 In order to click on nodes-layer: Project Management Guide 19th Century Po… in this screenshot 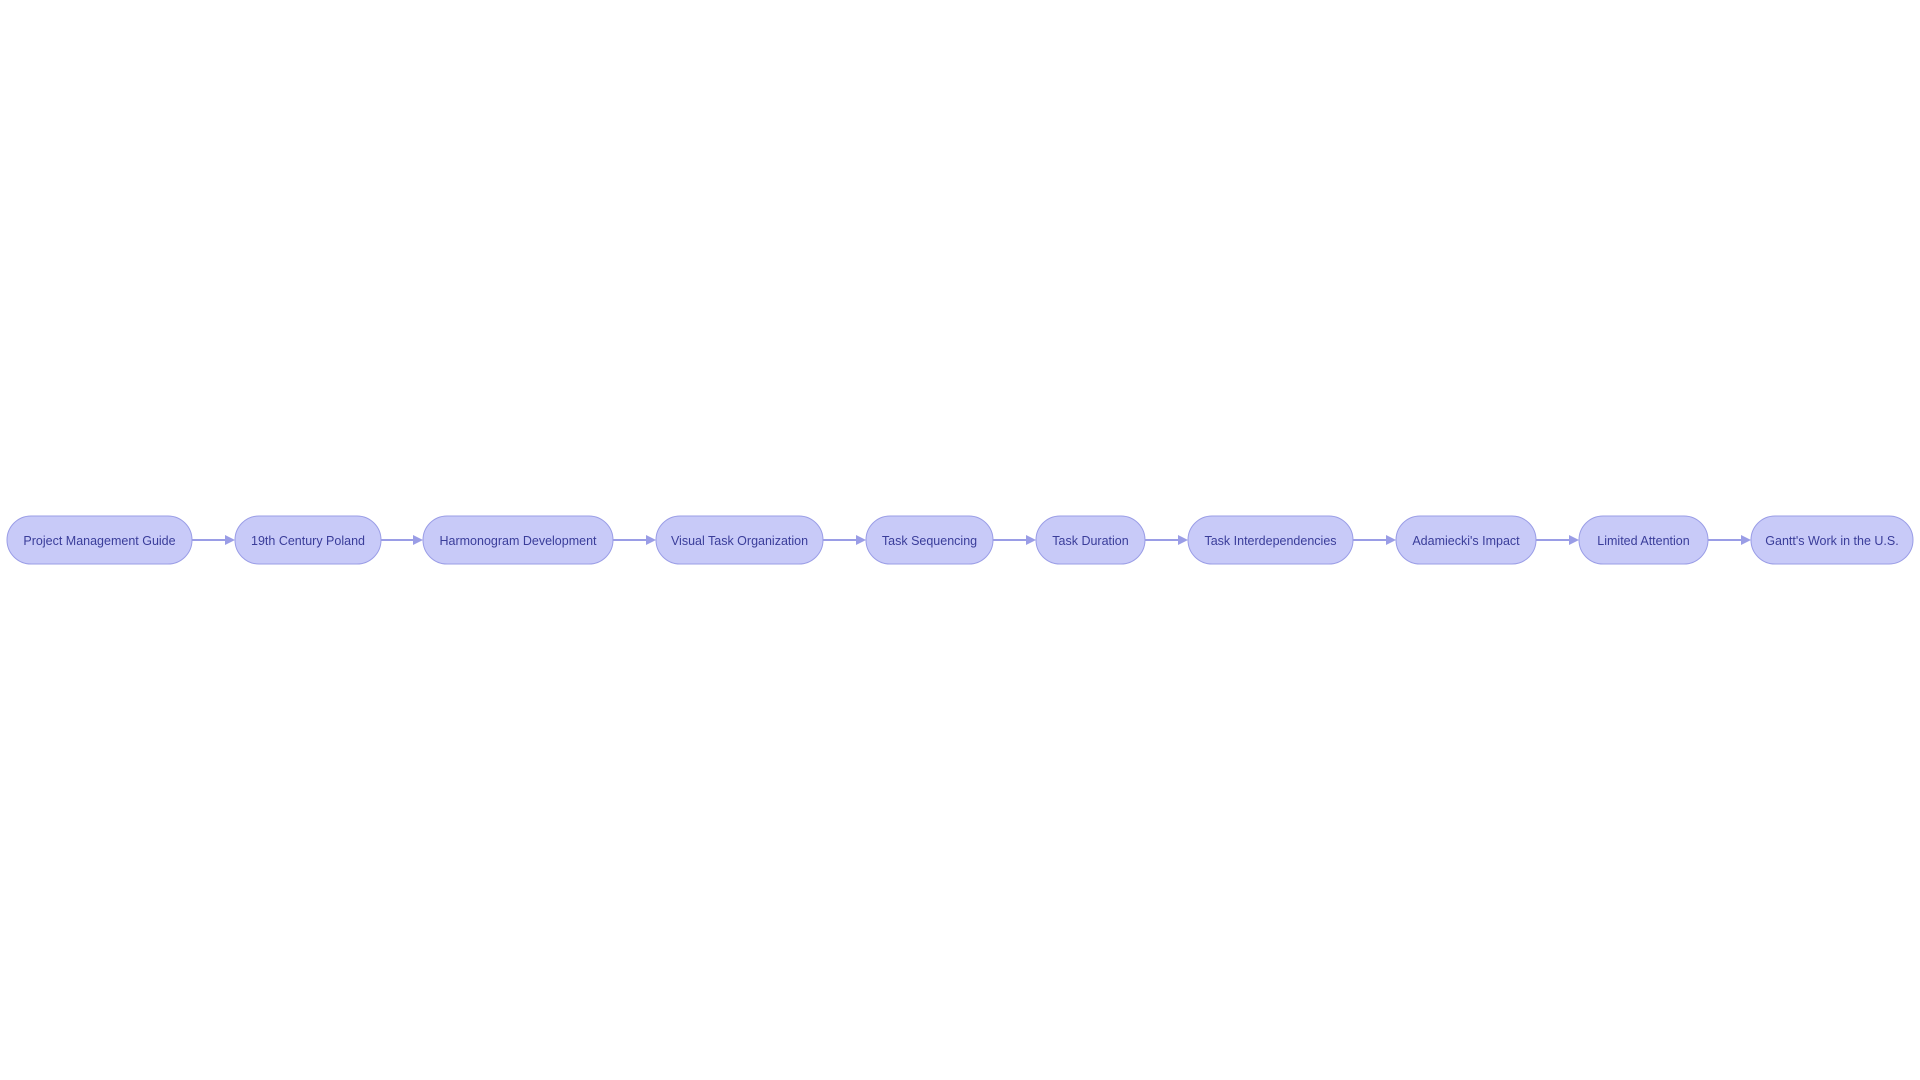, I will do `click(960, 540)`.